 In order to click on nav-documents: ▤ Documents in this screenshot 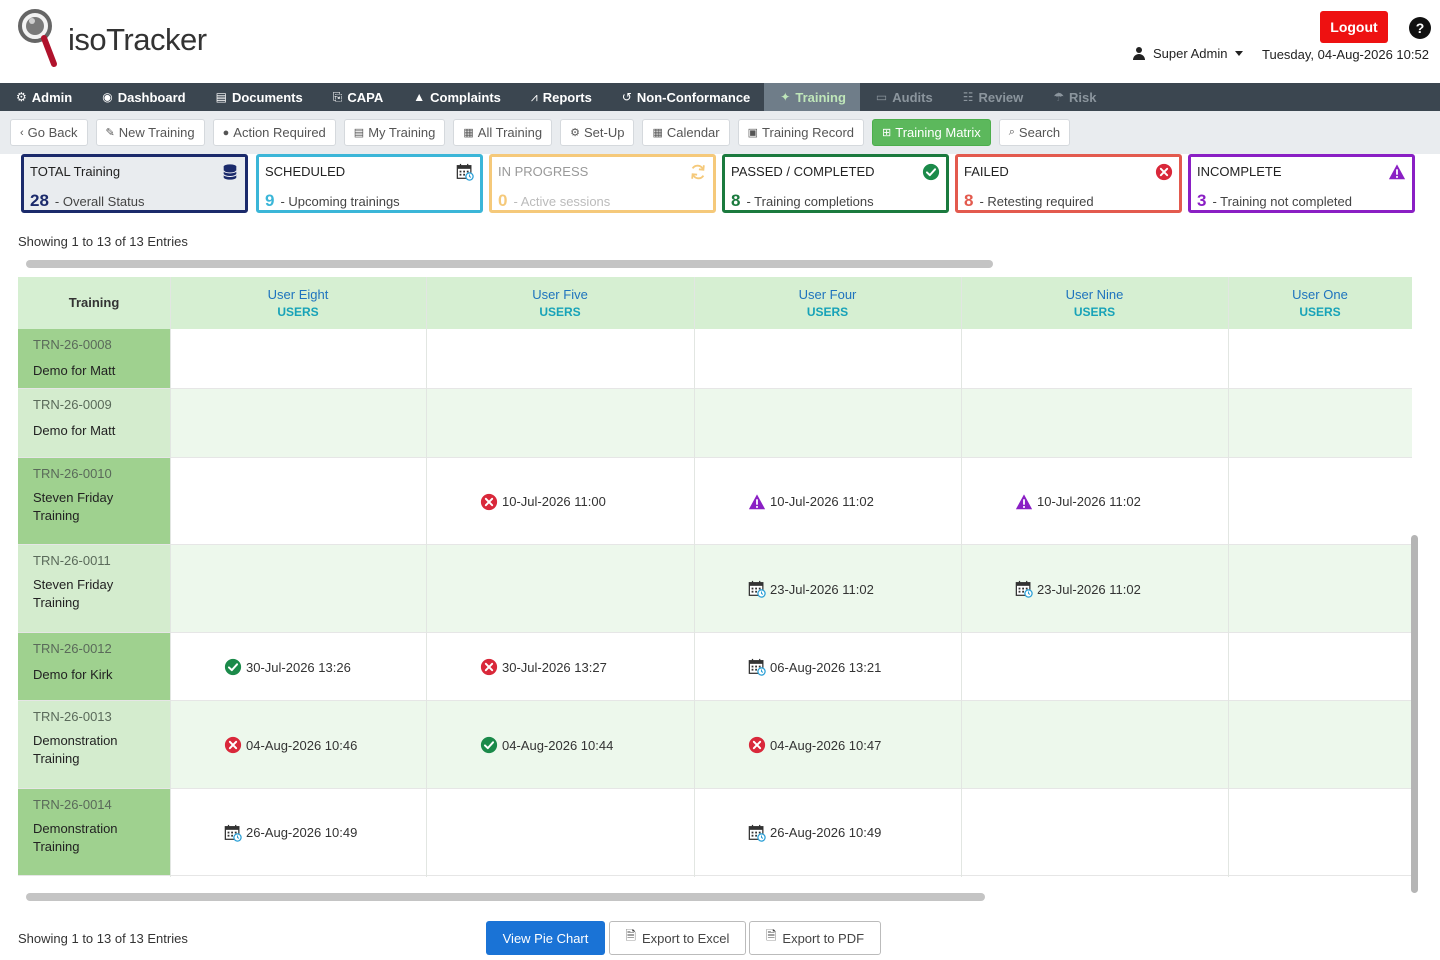, I will do `click(258, 97)`.